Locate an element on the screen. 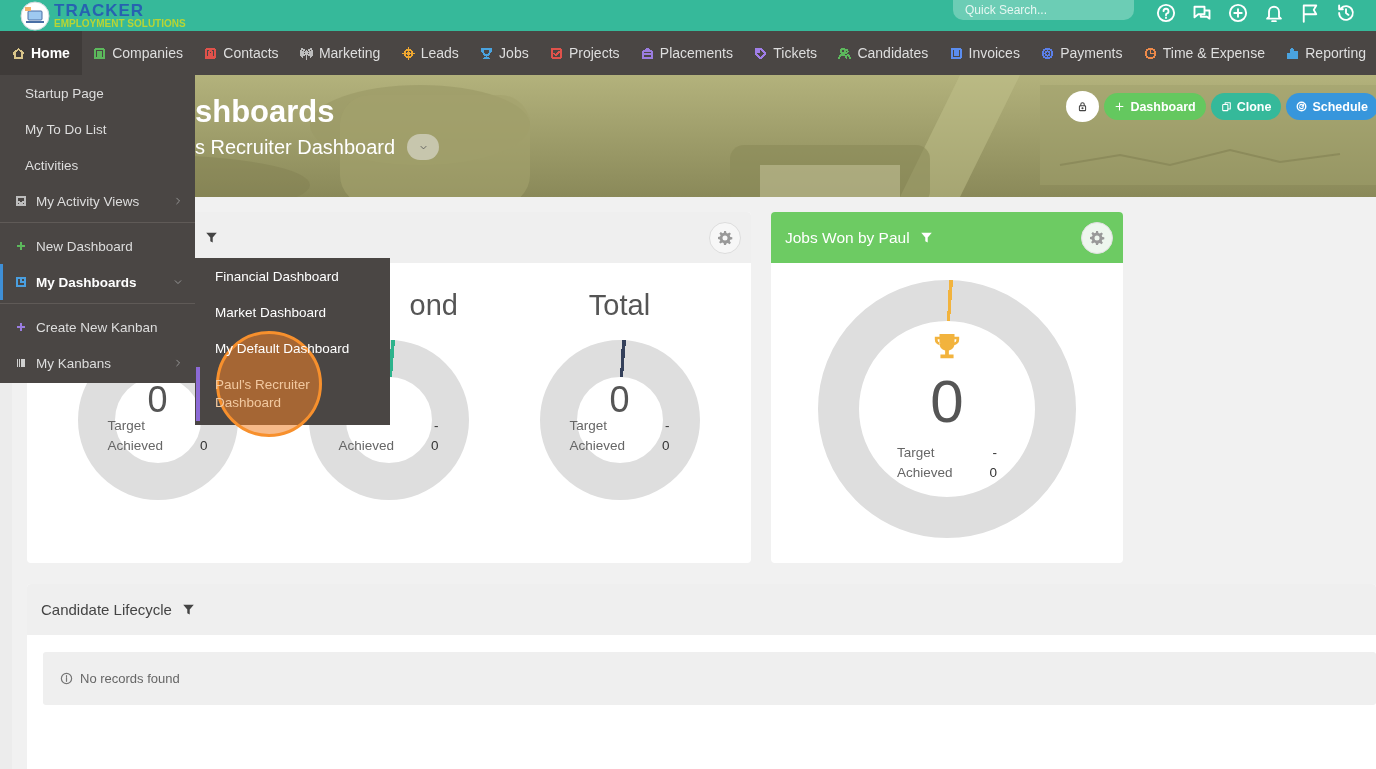 The height and width of the screenshot is (769, 1376). nav-tab: Leads is located at coordinates (430, 53).